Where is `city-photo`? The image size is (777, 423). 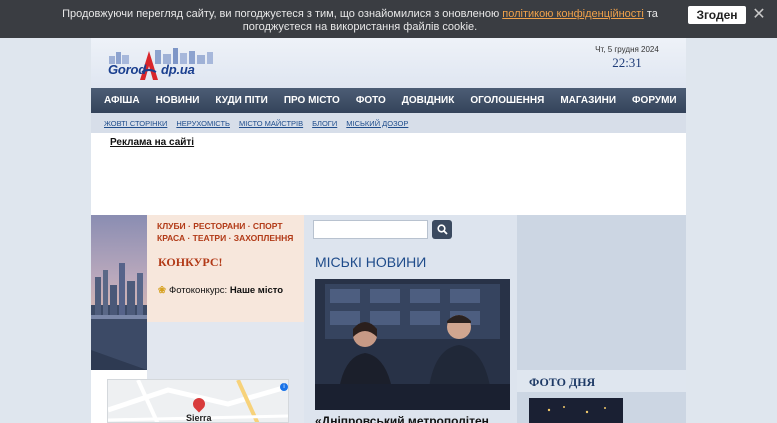 city-photo is located at coordinates (119, 292).